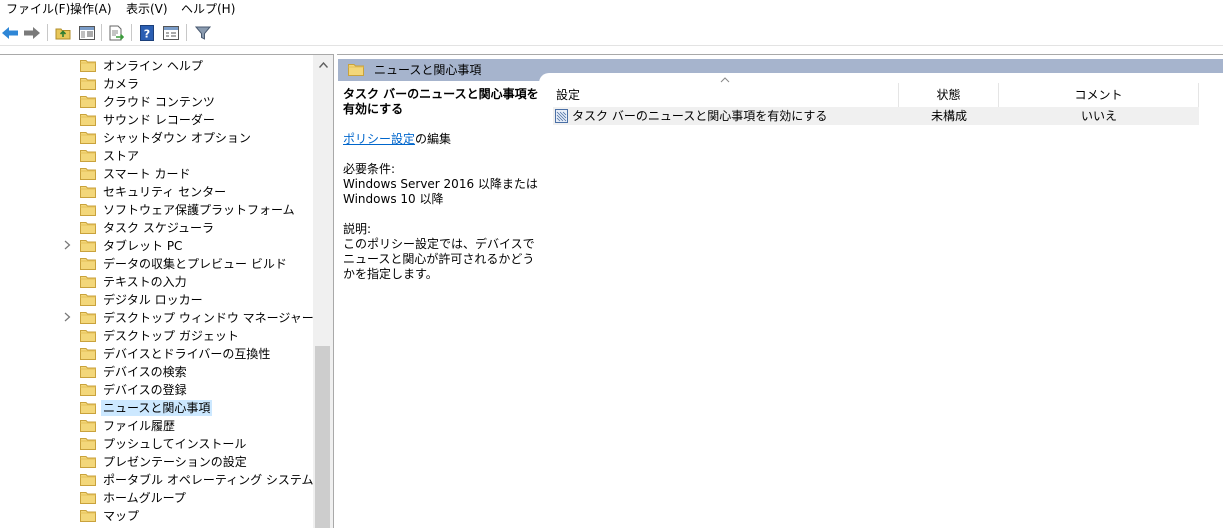 The image size is (1223, 529). I want to click on tree-item: クラウド コンテンツ, so click(156, 102).